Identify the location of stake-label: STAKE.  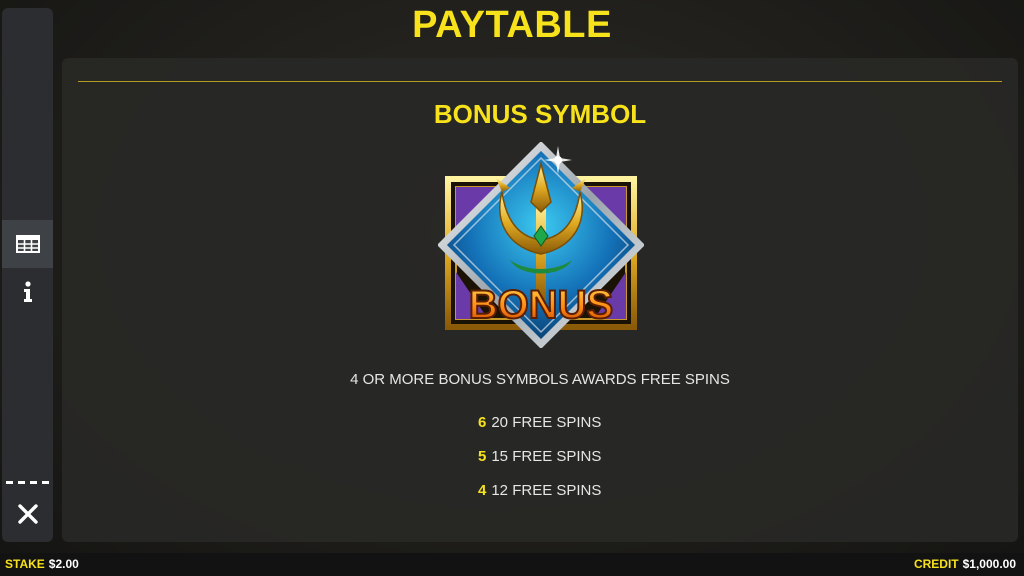
(25, 564).